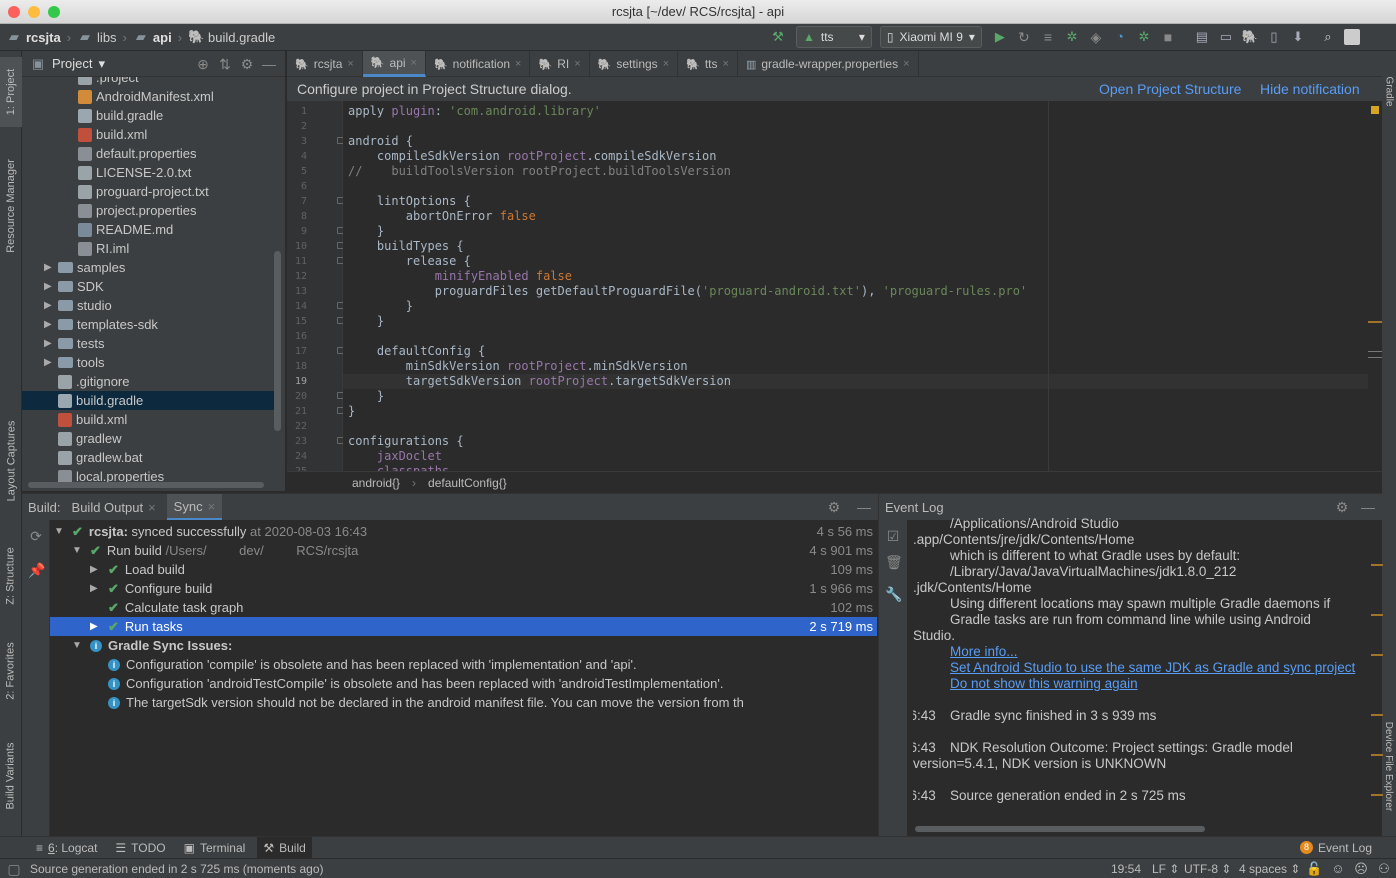 The height and width of the screenshot is (878, 1396). I want to click on code-line: minSdkVersion rootProject.minSdkVersion, so click(518, 366).